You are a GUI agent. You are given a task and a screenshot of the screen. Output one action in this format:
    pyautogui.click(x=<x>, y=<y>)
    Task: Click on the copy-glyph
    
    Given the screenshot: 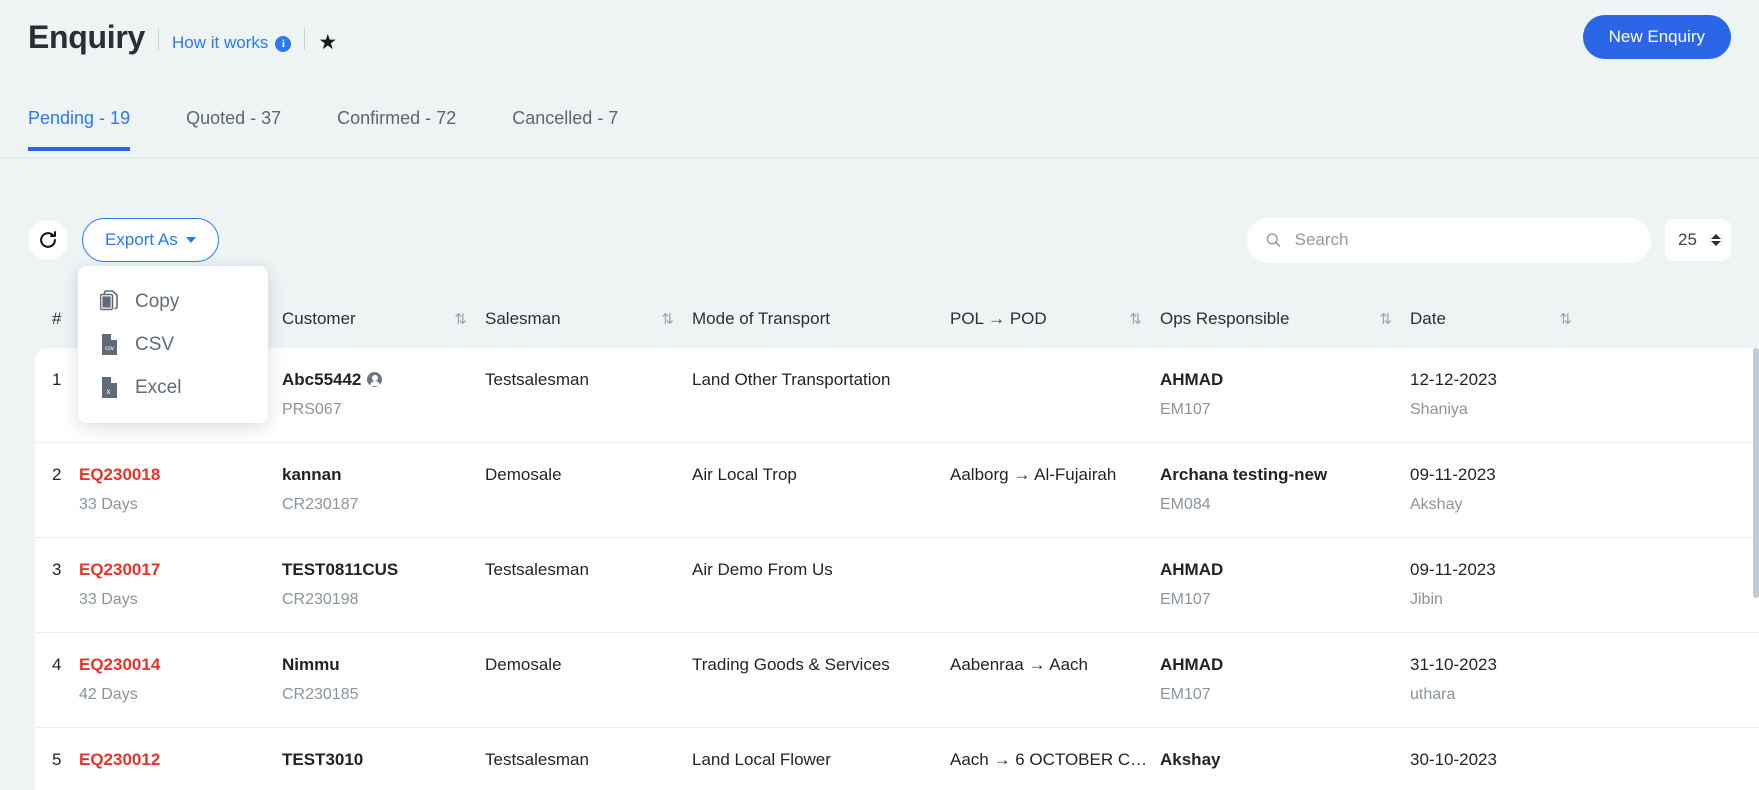 What is the action you would take?
    pyautogui.click(x=108, y=300)
    